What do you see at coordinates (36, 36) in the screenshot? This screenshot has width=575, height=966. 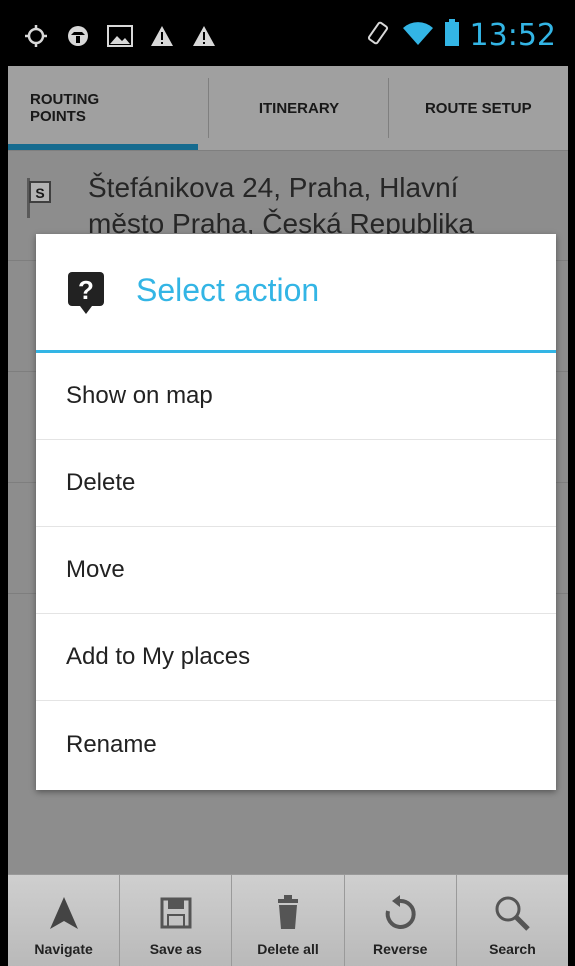 I see `gps-icon` at bounding box center [36, 36].